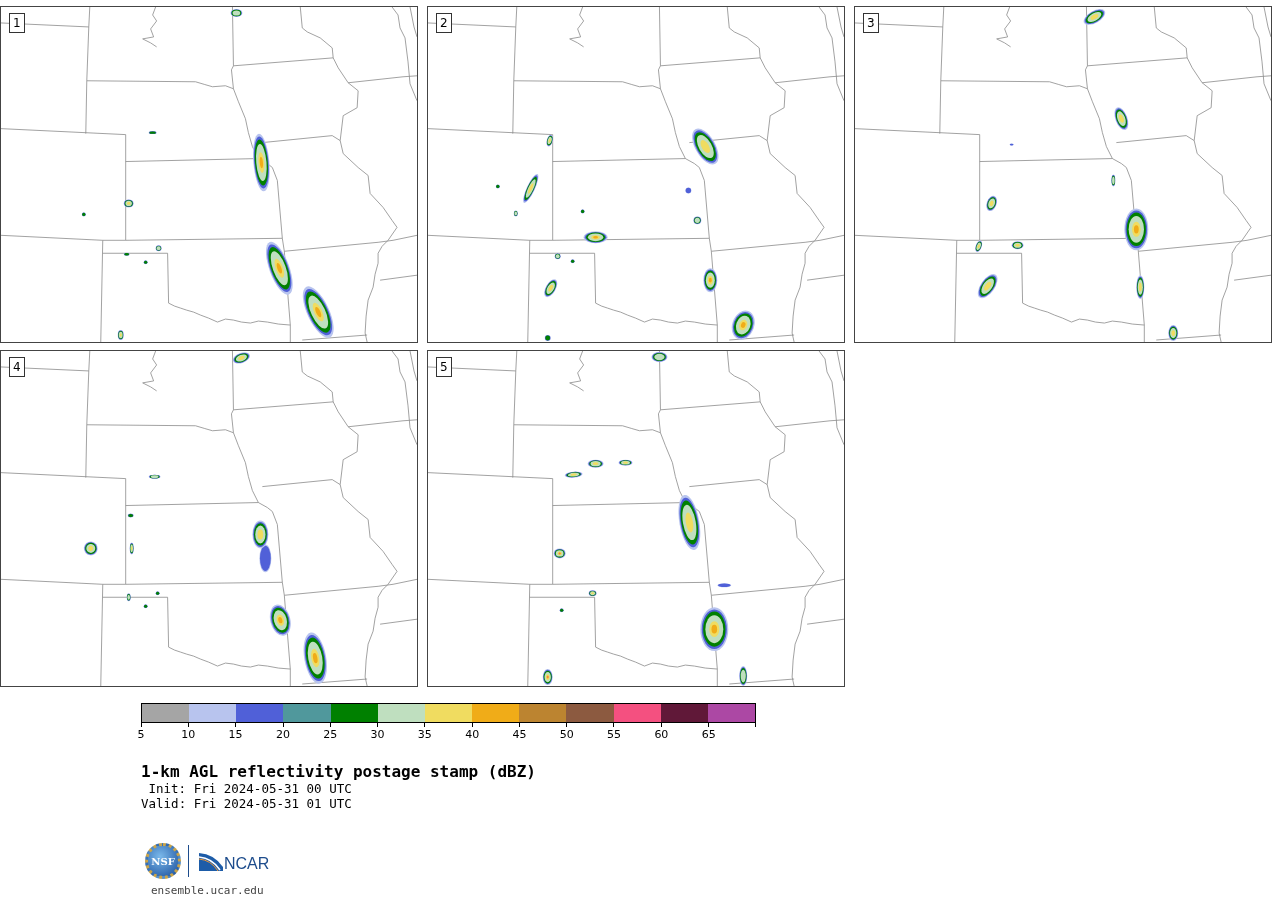 Image resolution: width=1280 pixels, height=901 pixels. Describe the element at coordinates (249, 788) in the screenshot. I see `init-time: Init: Fri 2024-05-31 00 UTC` at that location.